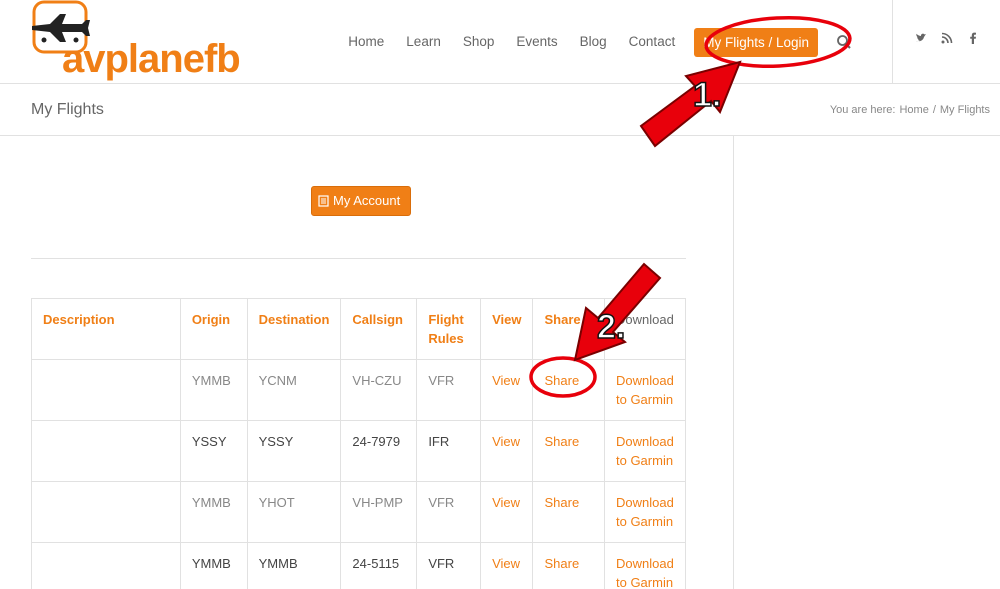 The width and height of the screenshot is (1000, 589). I want to click on breadcrumb-prefix: You are here:, so click(862, 110).